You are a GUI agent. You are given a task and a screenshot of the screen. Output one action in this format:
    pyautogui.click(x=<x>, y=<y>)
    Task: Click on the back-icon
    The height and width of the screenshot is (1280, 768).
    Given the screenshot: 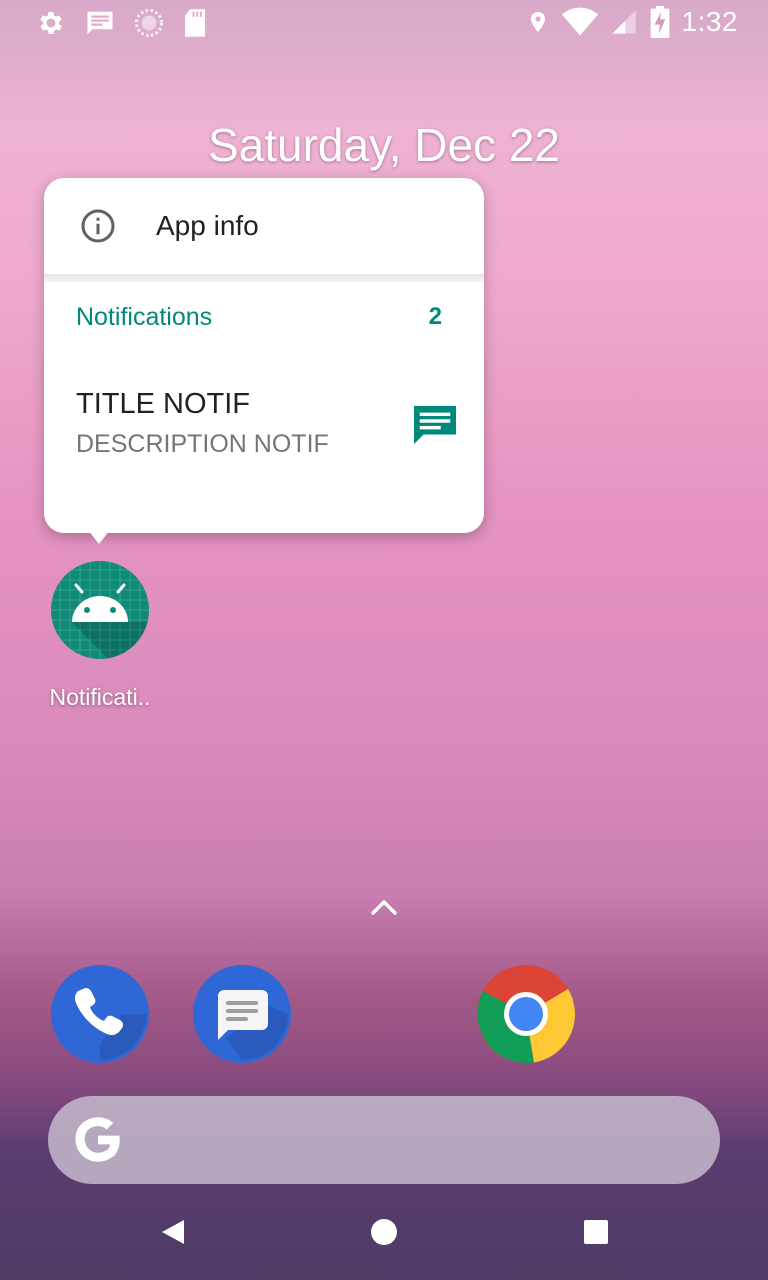 What is the action you would take?
    pyautogui.click(x=173, y=1232)
    